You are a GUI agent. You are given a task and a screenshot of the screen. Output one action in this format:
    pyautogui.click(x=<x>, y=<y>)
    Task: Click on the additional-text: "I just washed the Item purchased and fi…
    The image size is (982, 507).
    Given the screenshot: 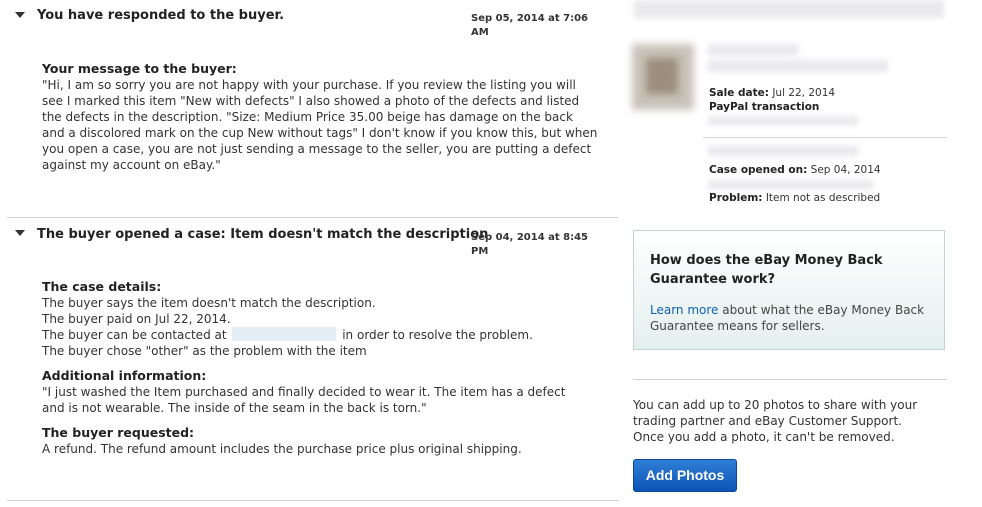 What is the action you would take?
    pyautogui.click(x=304, y=400)
    